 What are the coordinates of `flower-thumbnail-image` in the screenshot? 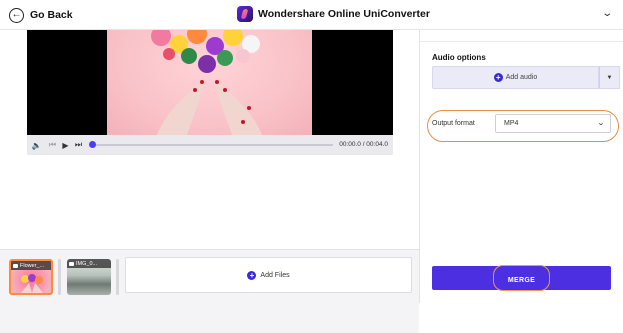 It's located at (32, 283).